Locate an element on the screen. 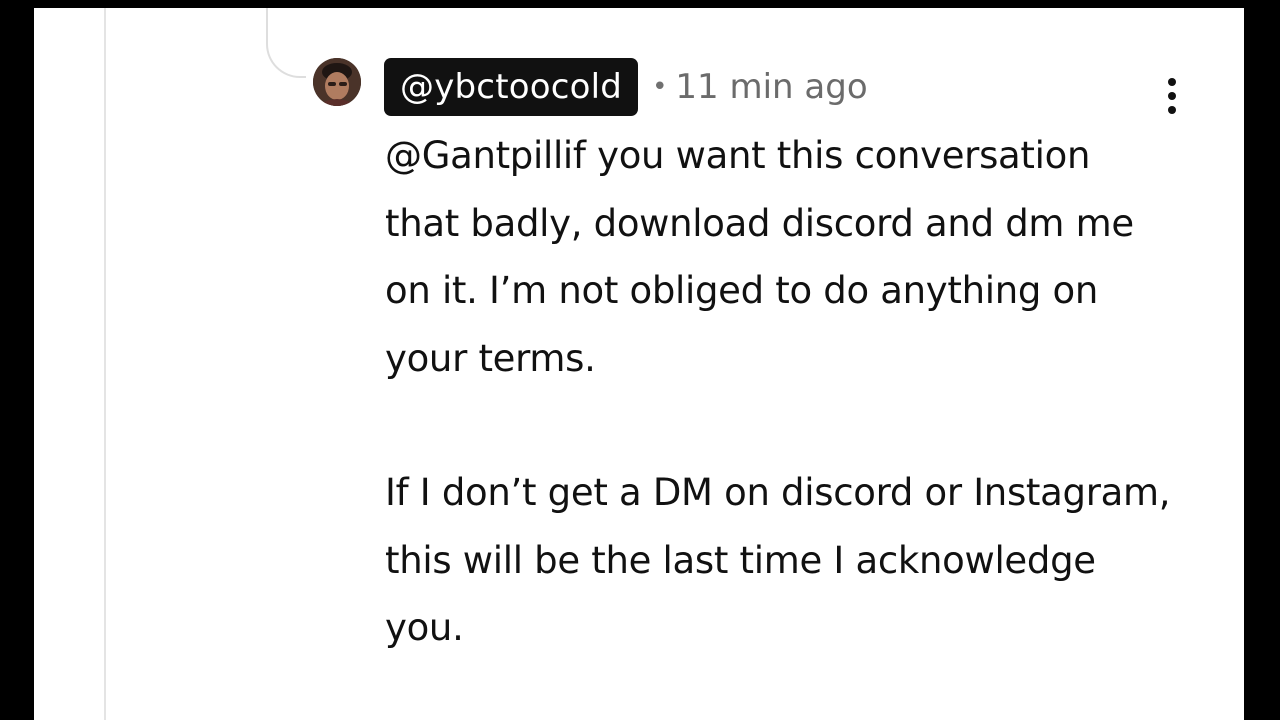  more-options-button is located at coordinates (1172, 96).